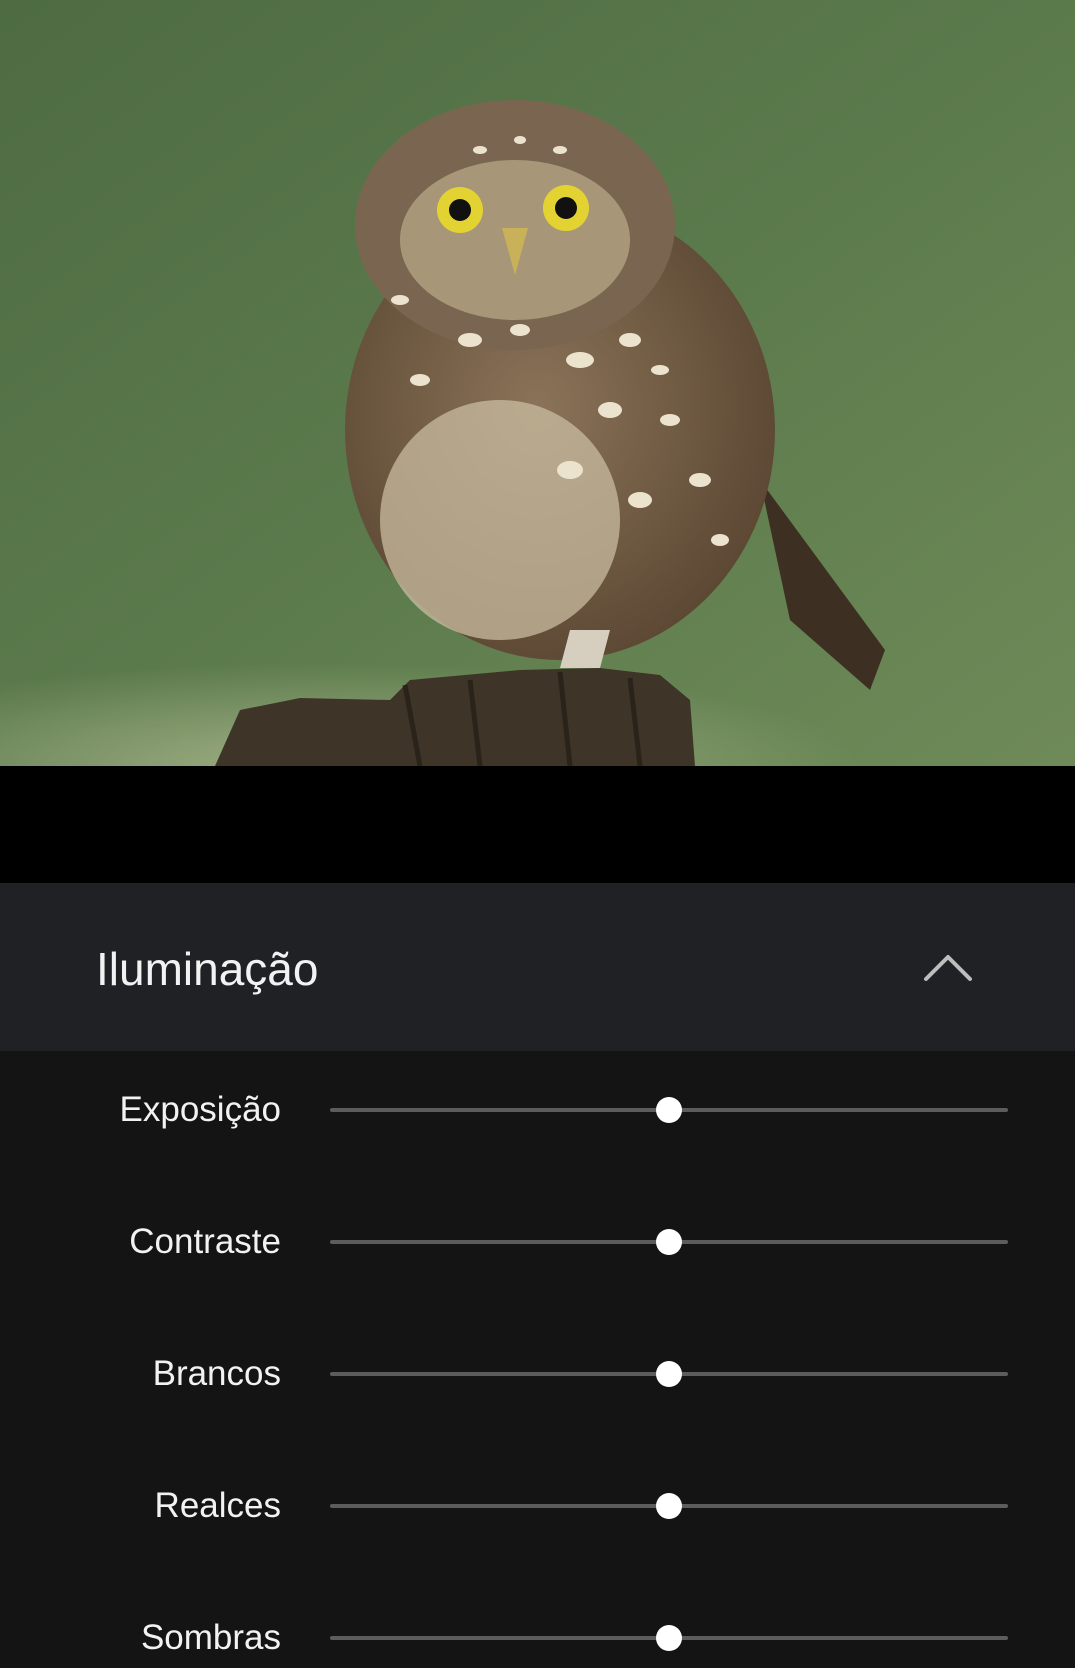  I want to click on slider-row-shadows: Sombras, so click(537, 1638).